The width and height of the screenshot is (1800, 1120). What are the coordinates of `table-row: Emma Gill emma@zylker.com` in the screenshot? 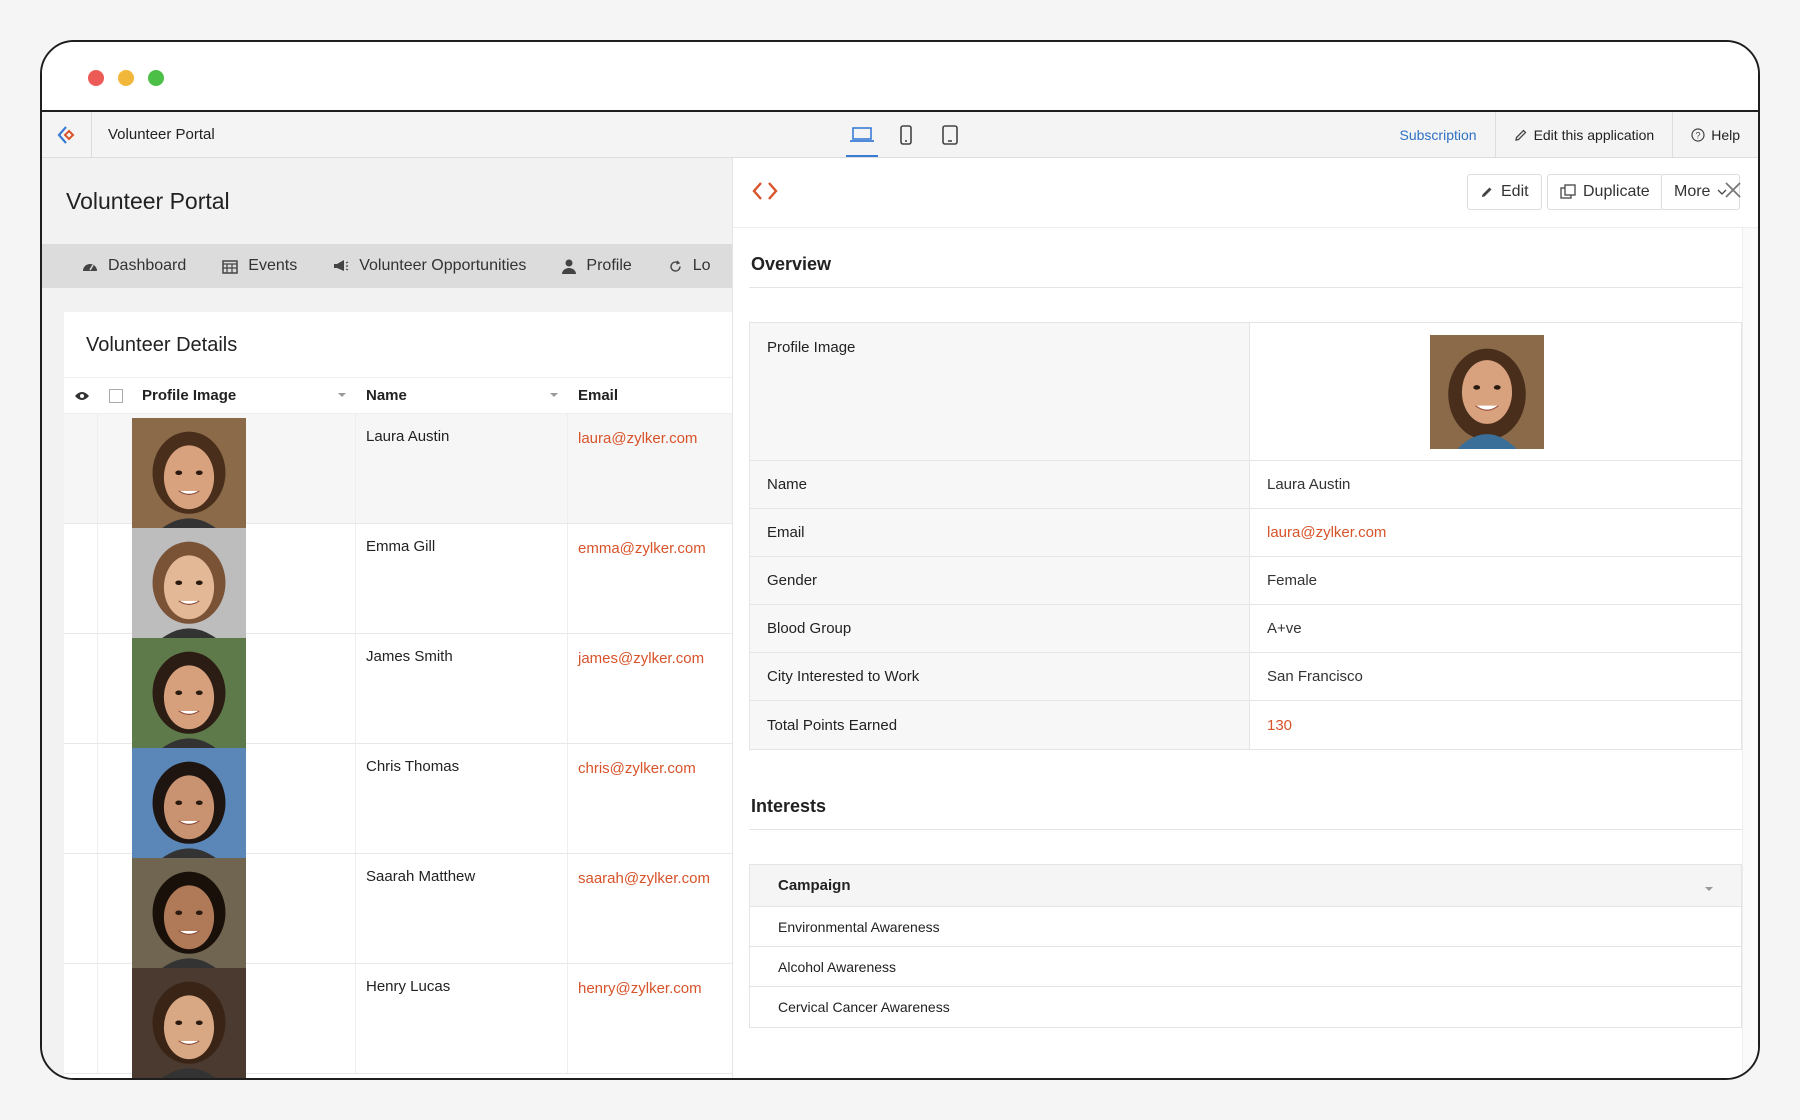 It's located at (404, 583).